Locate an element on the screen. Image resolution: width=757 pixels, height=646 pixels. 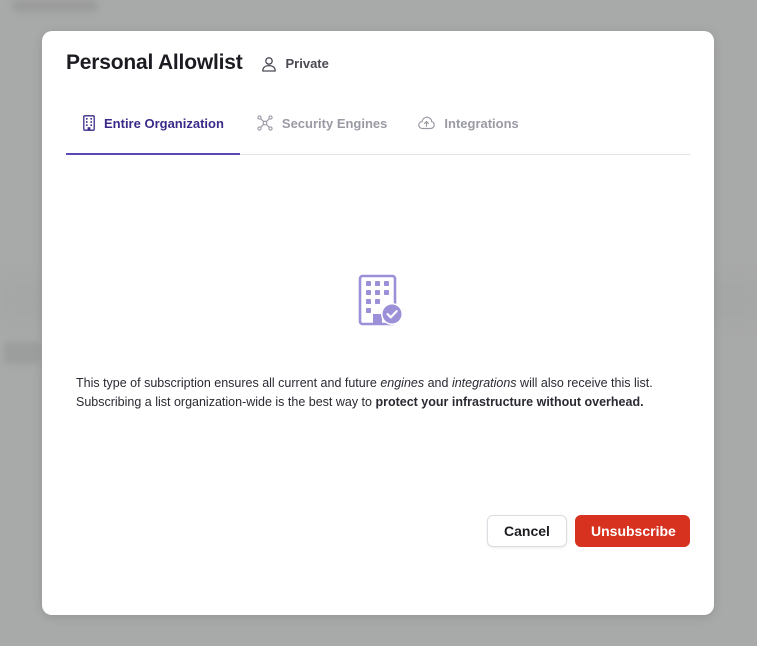
modal-header: Personal Allowlist Private is located at coordinates (197, 63).